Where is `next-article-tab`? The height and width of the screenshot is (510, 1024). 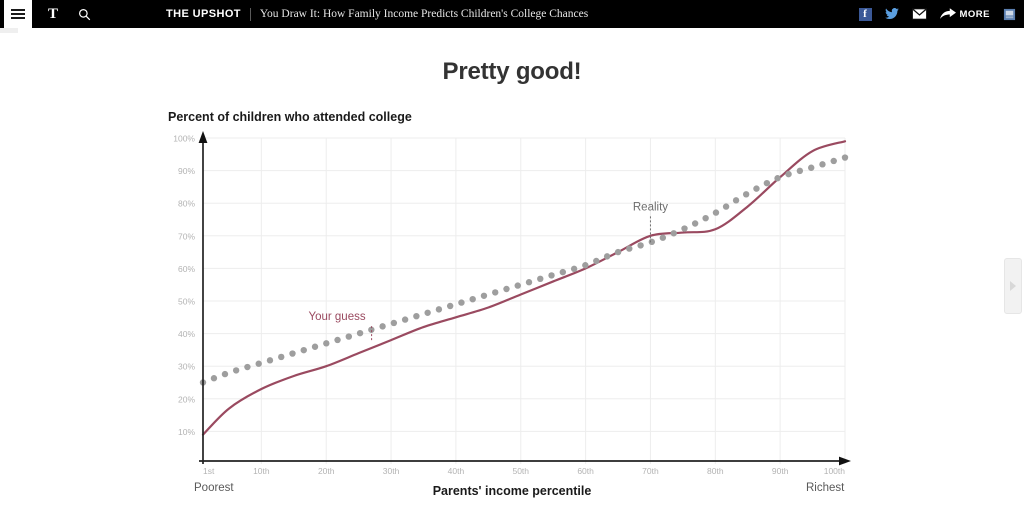
next-article-tab is located at coordinates (1013, 286).